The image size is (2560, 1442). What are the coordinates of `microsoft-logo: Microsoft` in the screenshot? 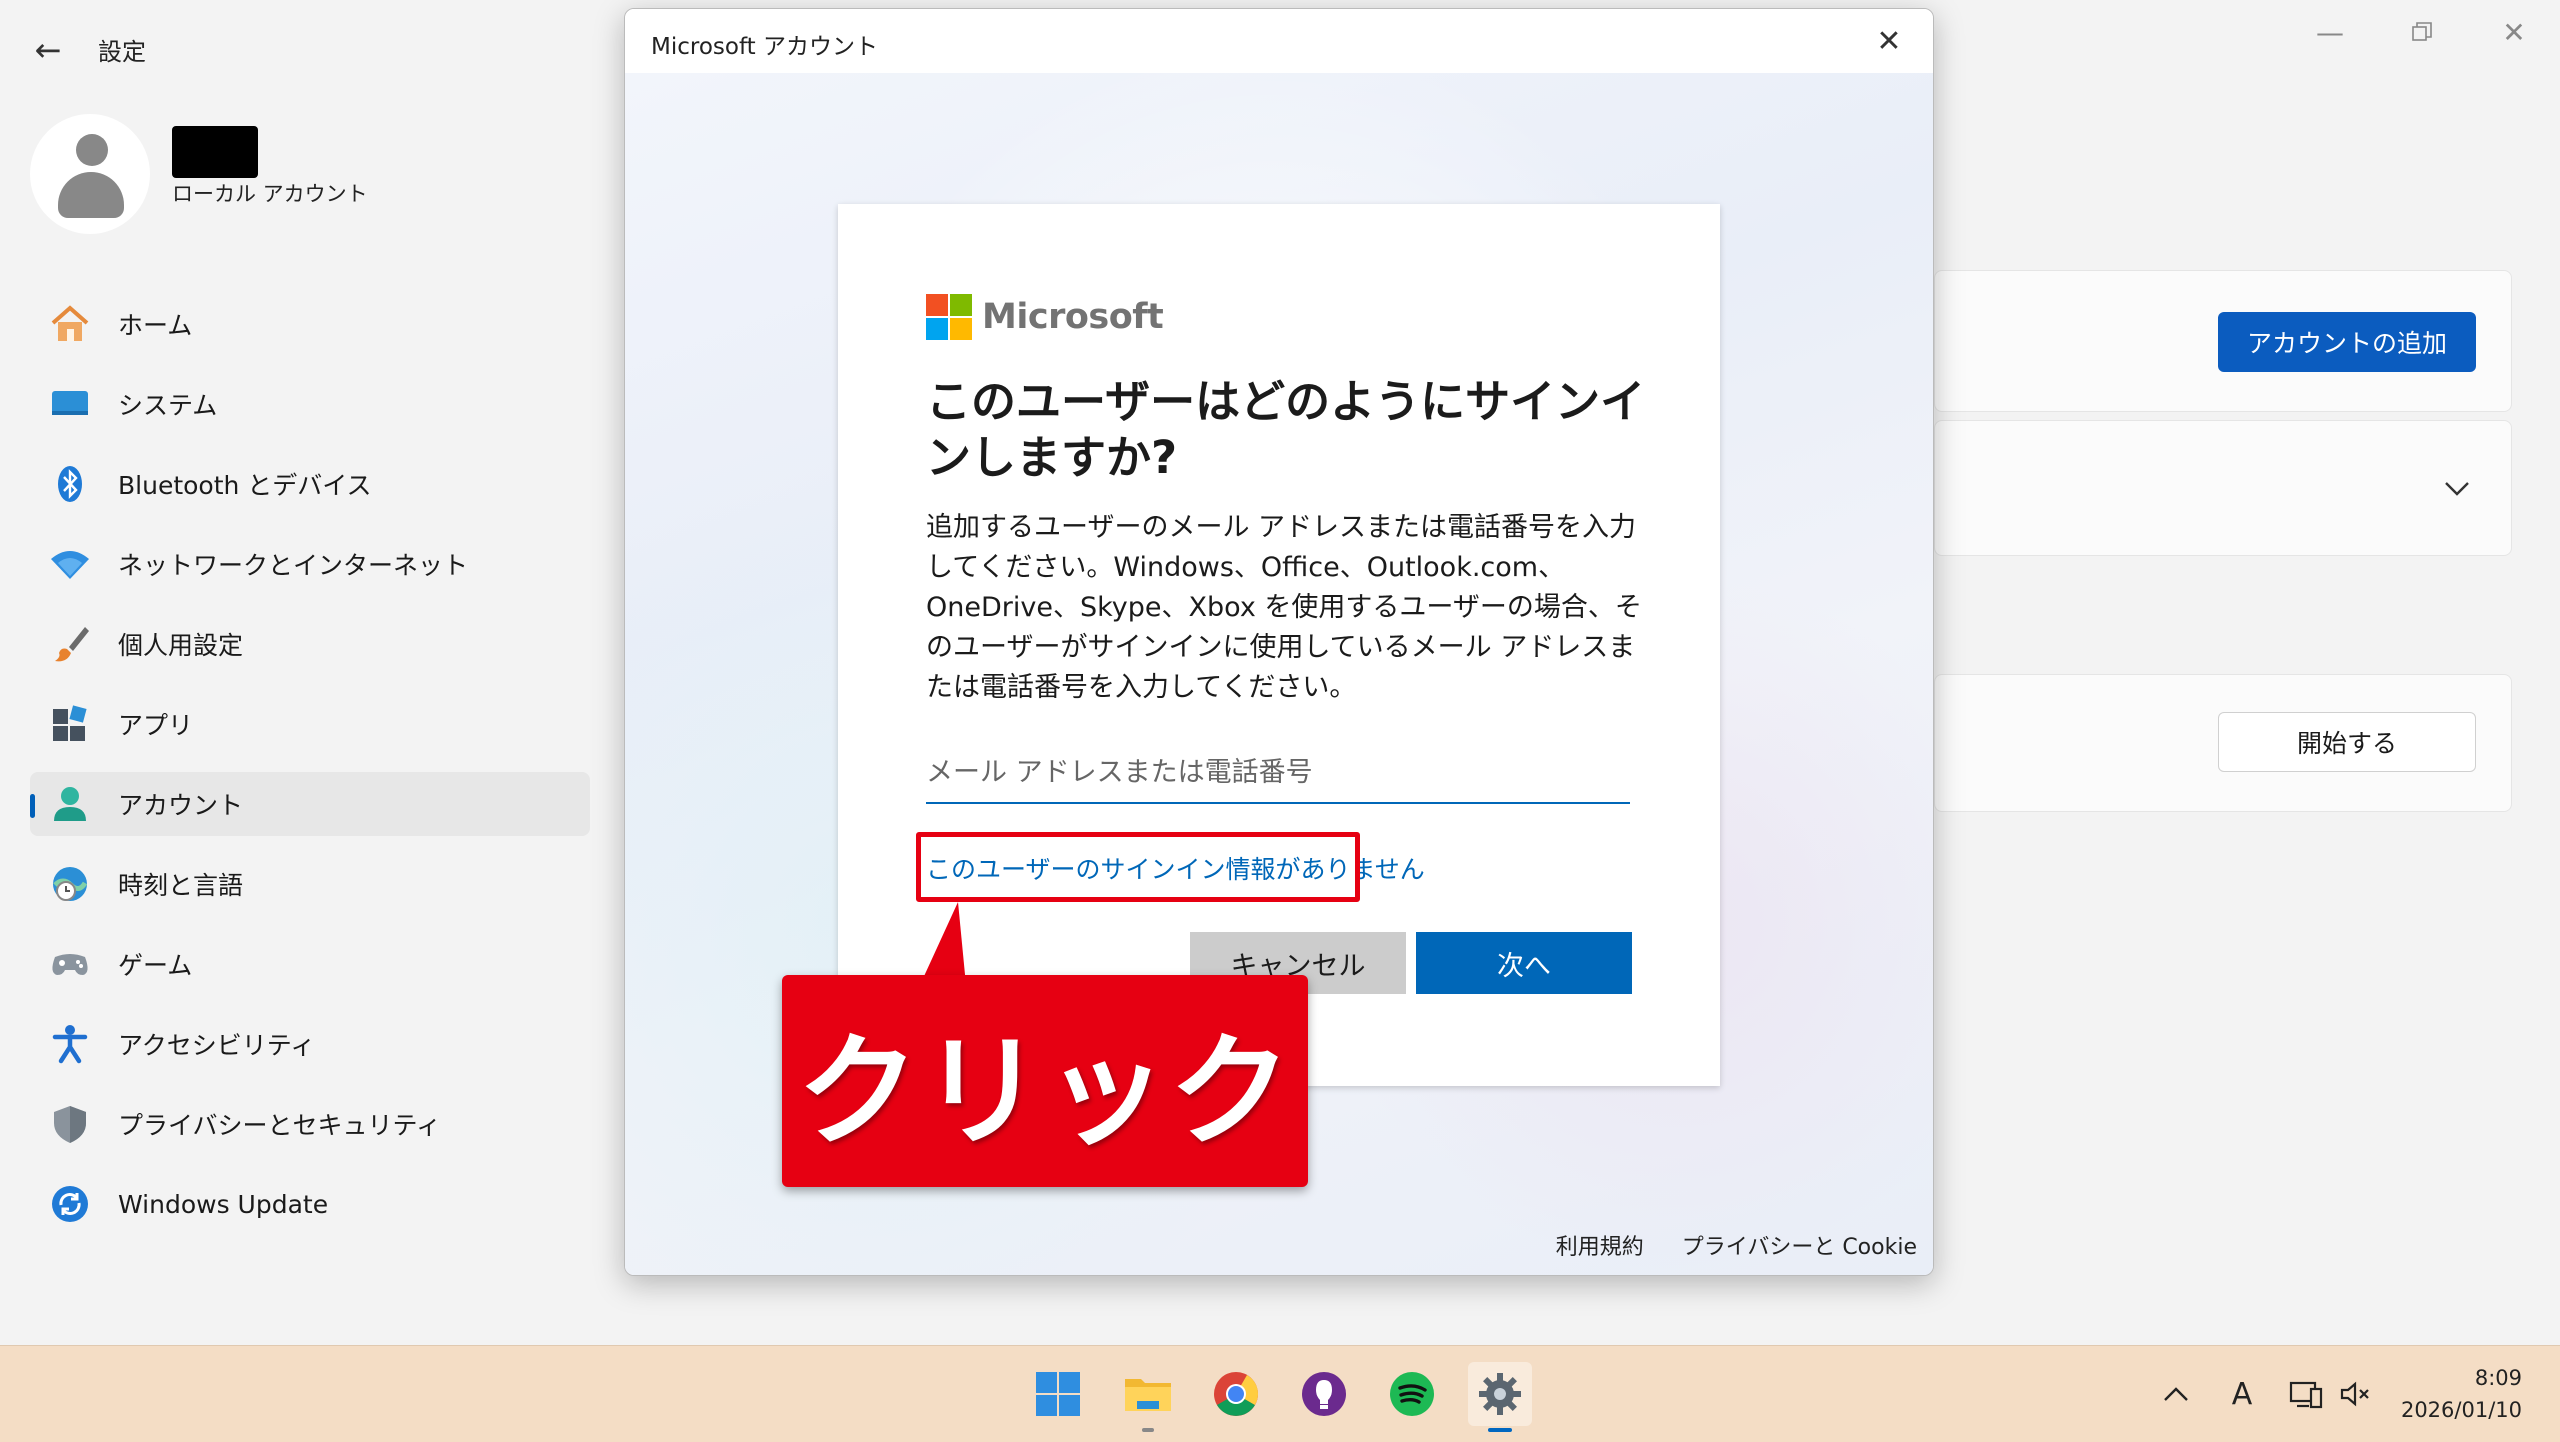 It's located at (1045, 317).